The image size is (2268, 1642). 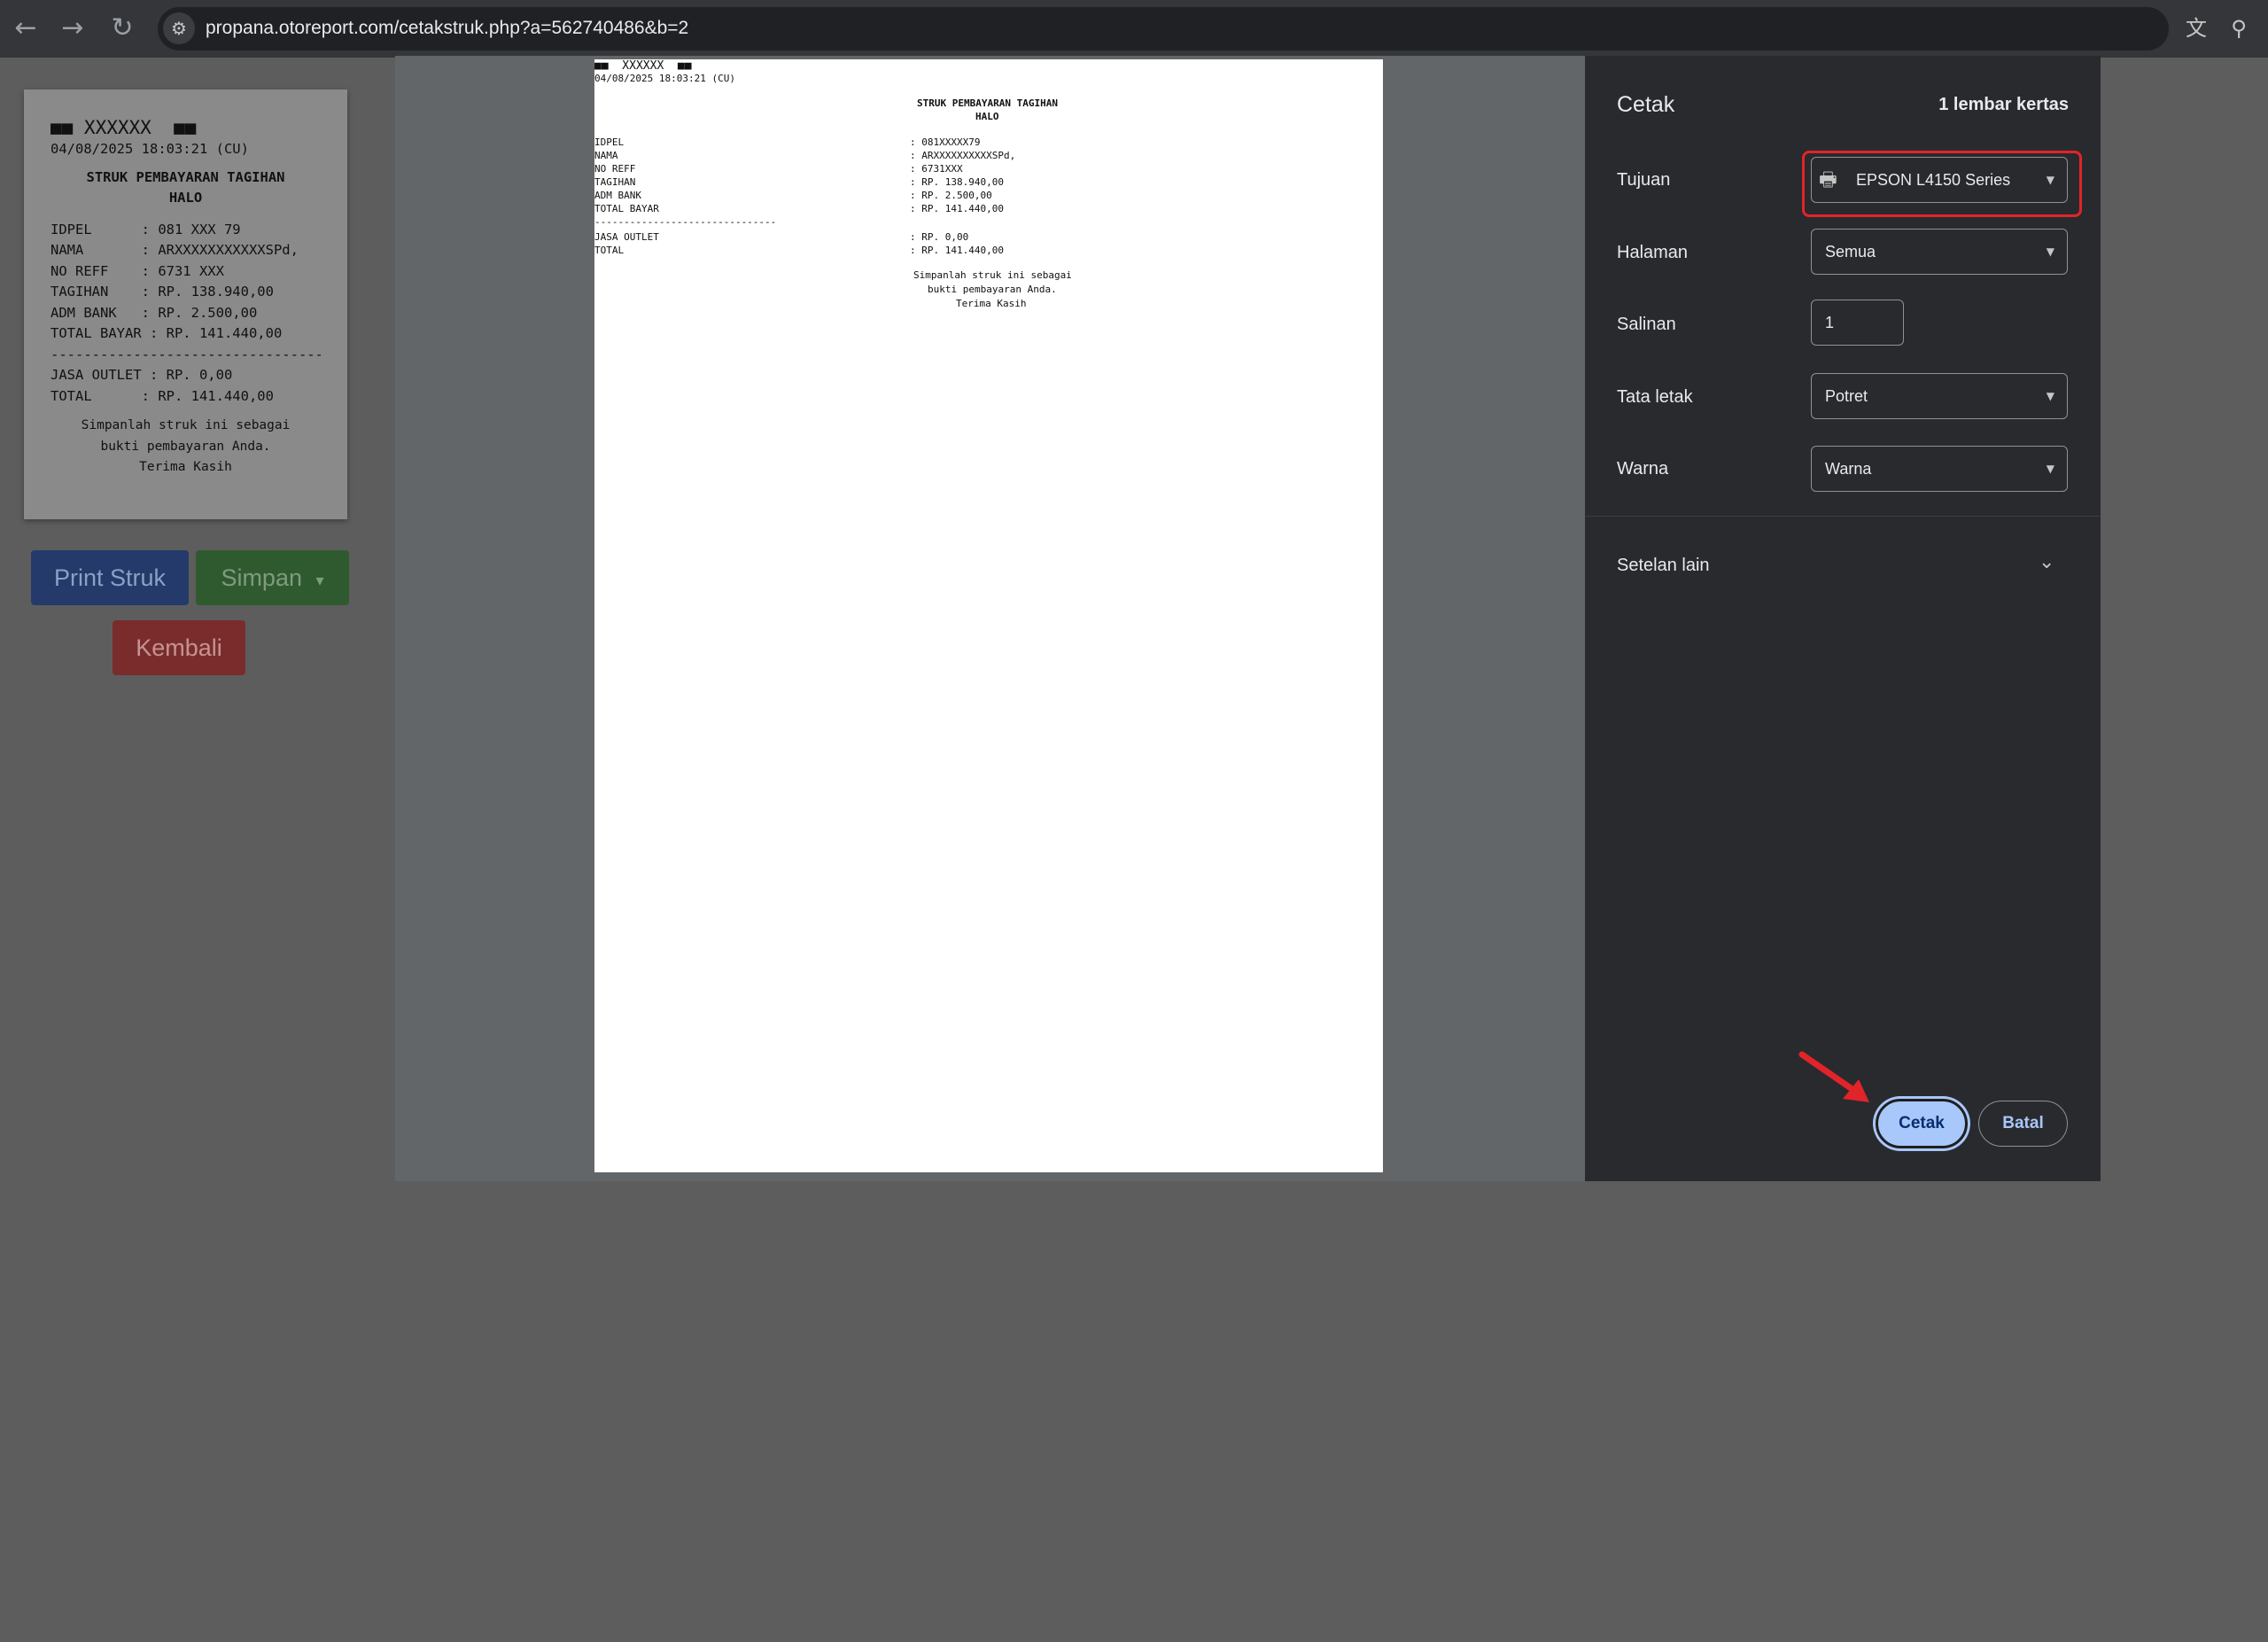 I want to click on preview-value: : RP. 0,00, so click(x=939, y=237).